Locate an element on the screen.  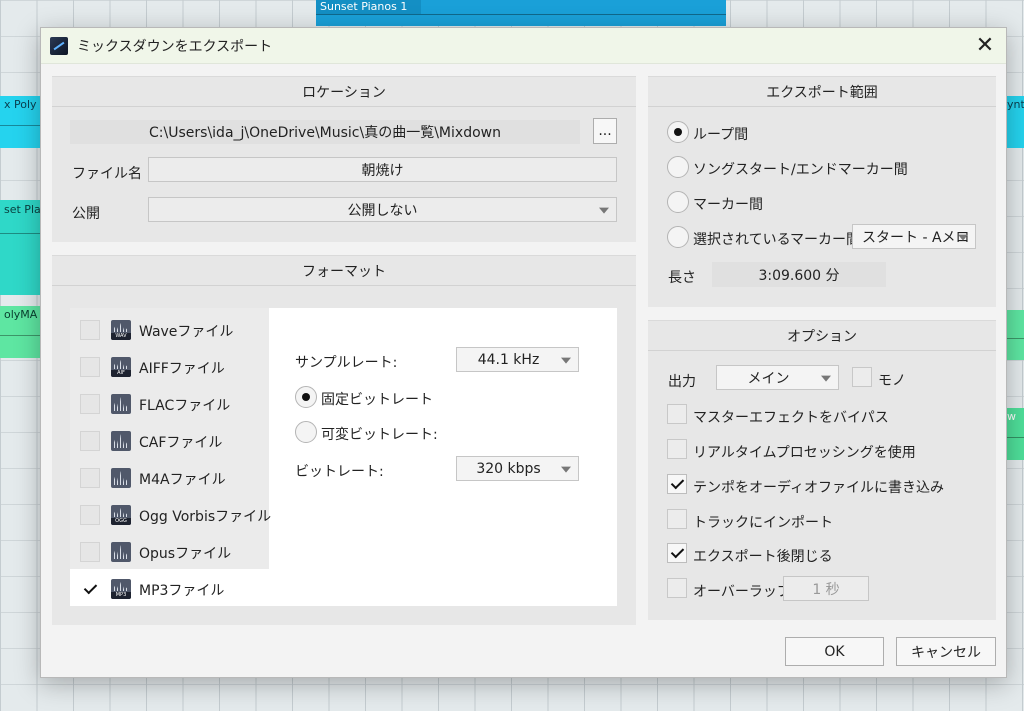
length-label: 長さ is located at coordinates (682, 278).